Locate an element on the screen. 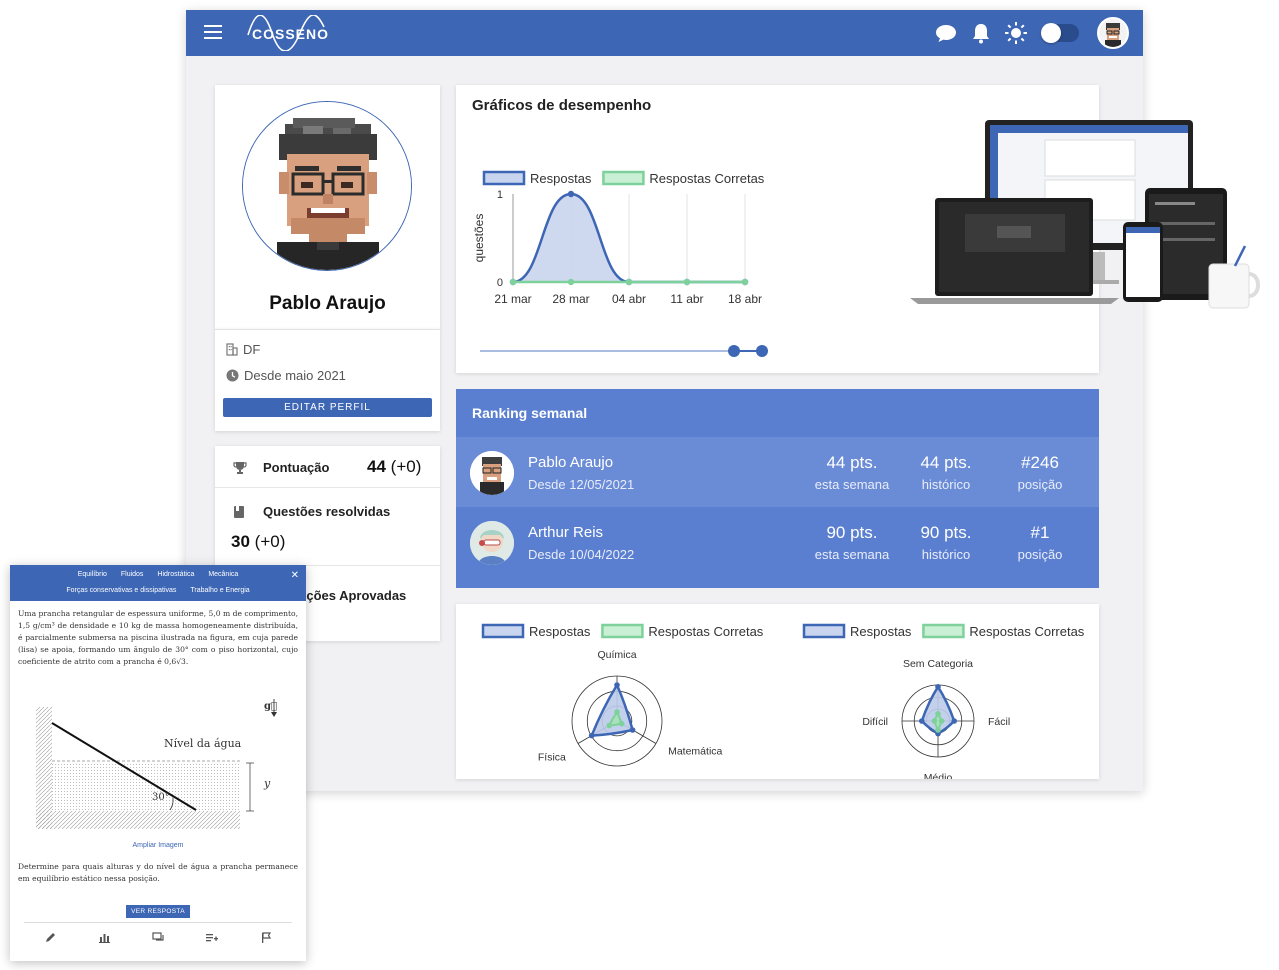 The width and height of the screenshot is (1279, 970). mobile-toolbar is located at coordinates (158, 937).